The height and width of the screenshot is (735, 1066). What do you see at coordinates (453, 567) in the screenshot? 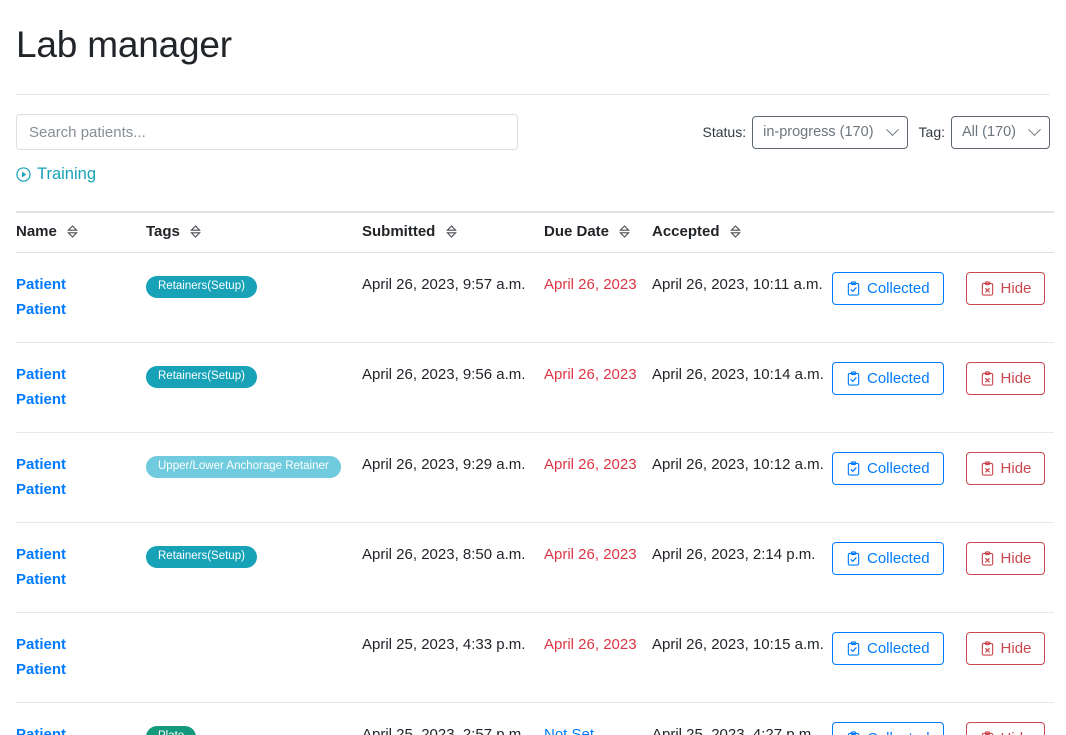
I see `cell-submitted: April 26, 2023, 8:50 a.m.` at bounding box center [453, 567].